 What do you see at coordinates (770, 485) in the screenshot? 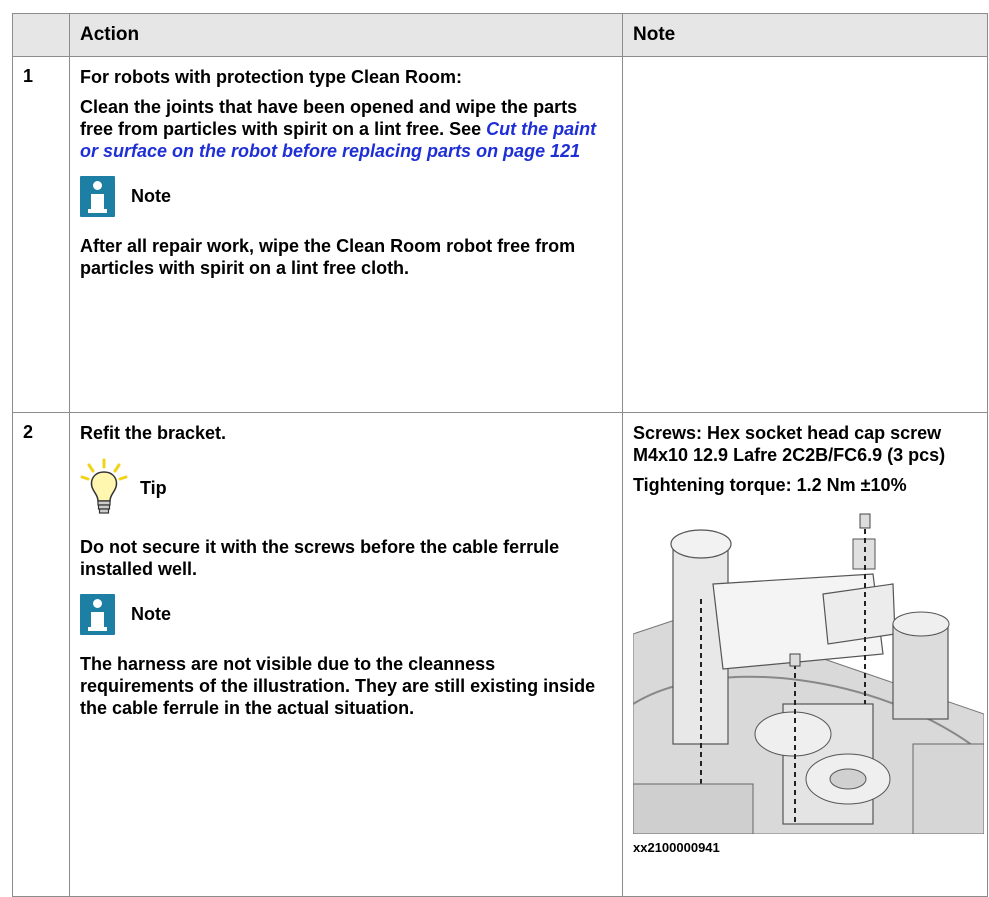
I see `torque-spec: Tightening torque: 1.2 Nm ±10%` at bounding box center [770, 485].